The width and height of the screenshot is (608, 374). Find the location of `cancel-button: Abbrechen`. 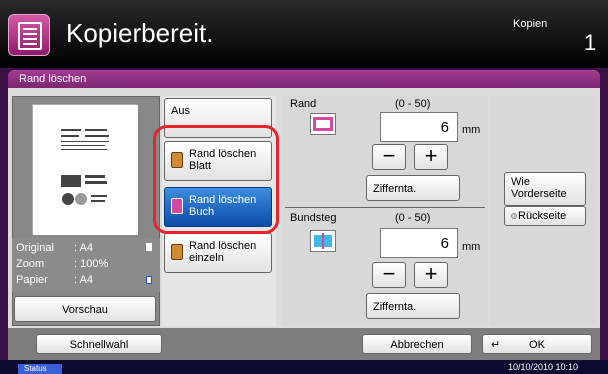

cancel-button: Abbrechen is located at coordinates (417, 344).